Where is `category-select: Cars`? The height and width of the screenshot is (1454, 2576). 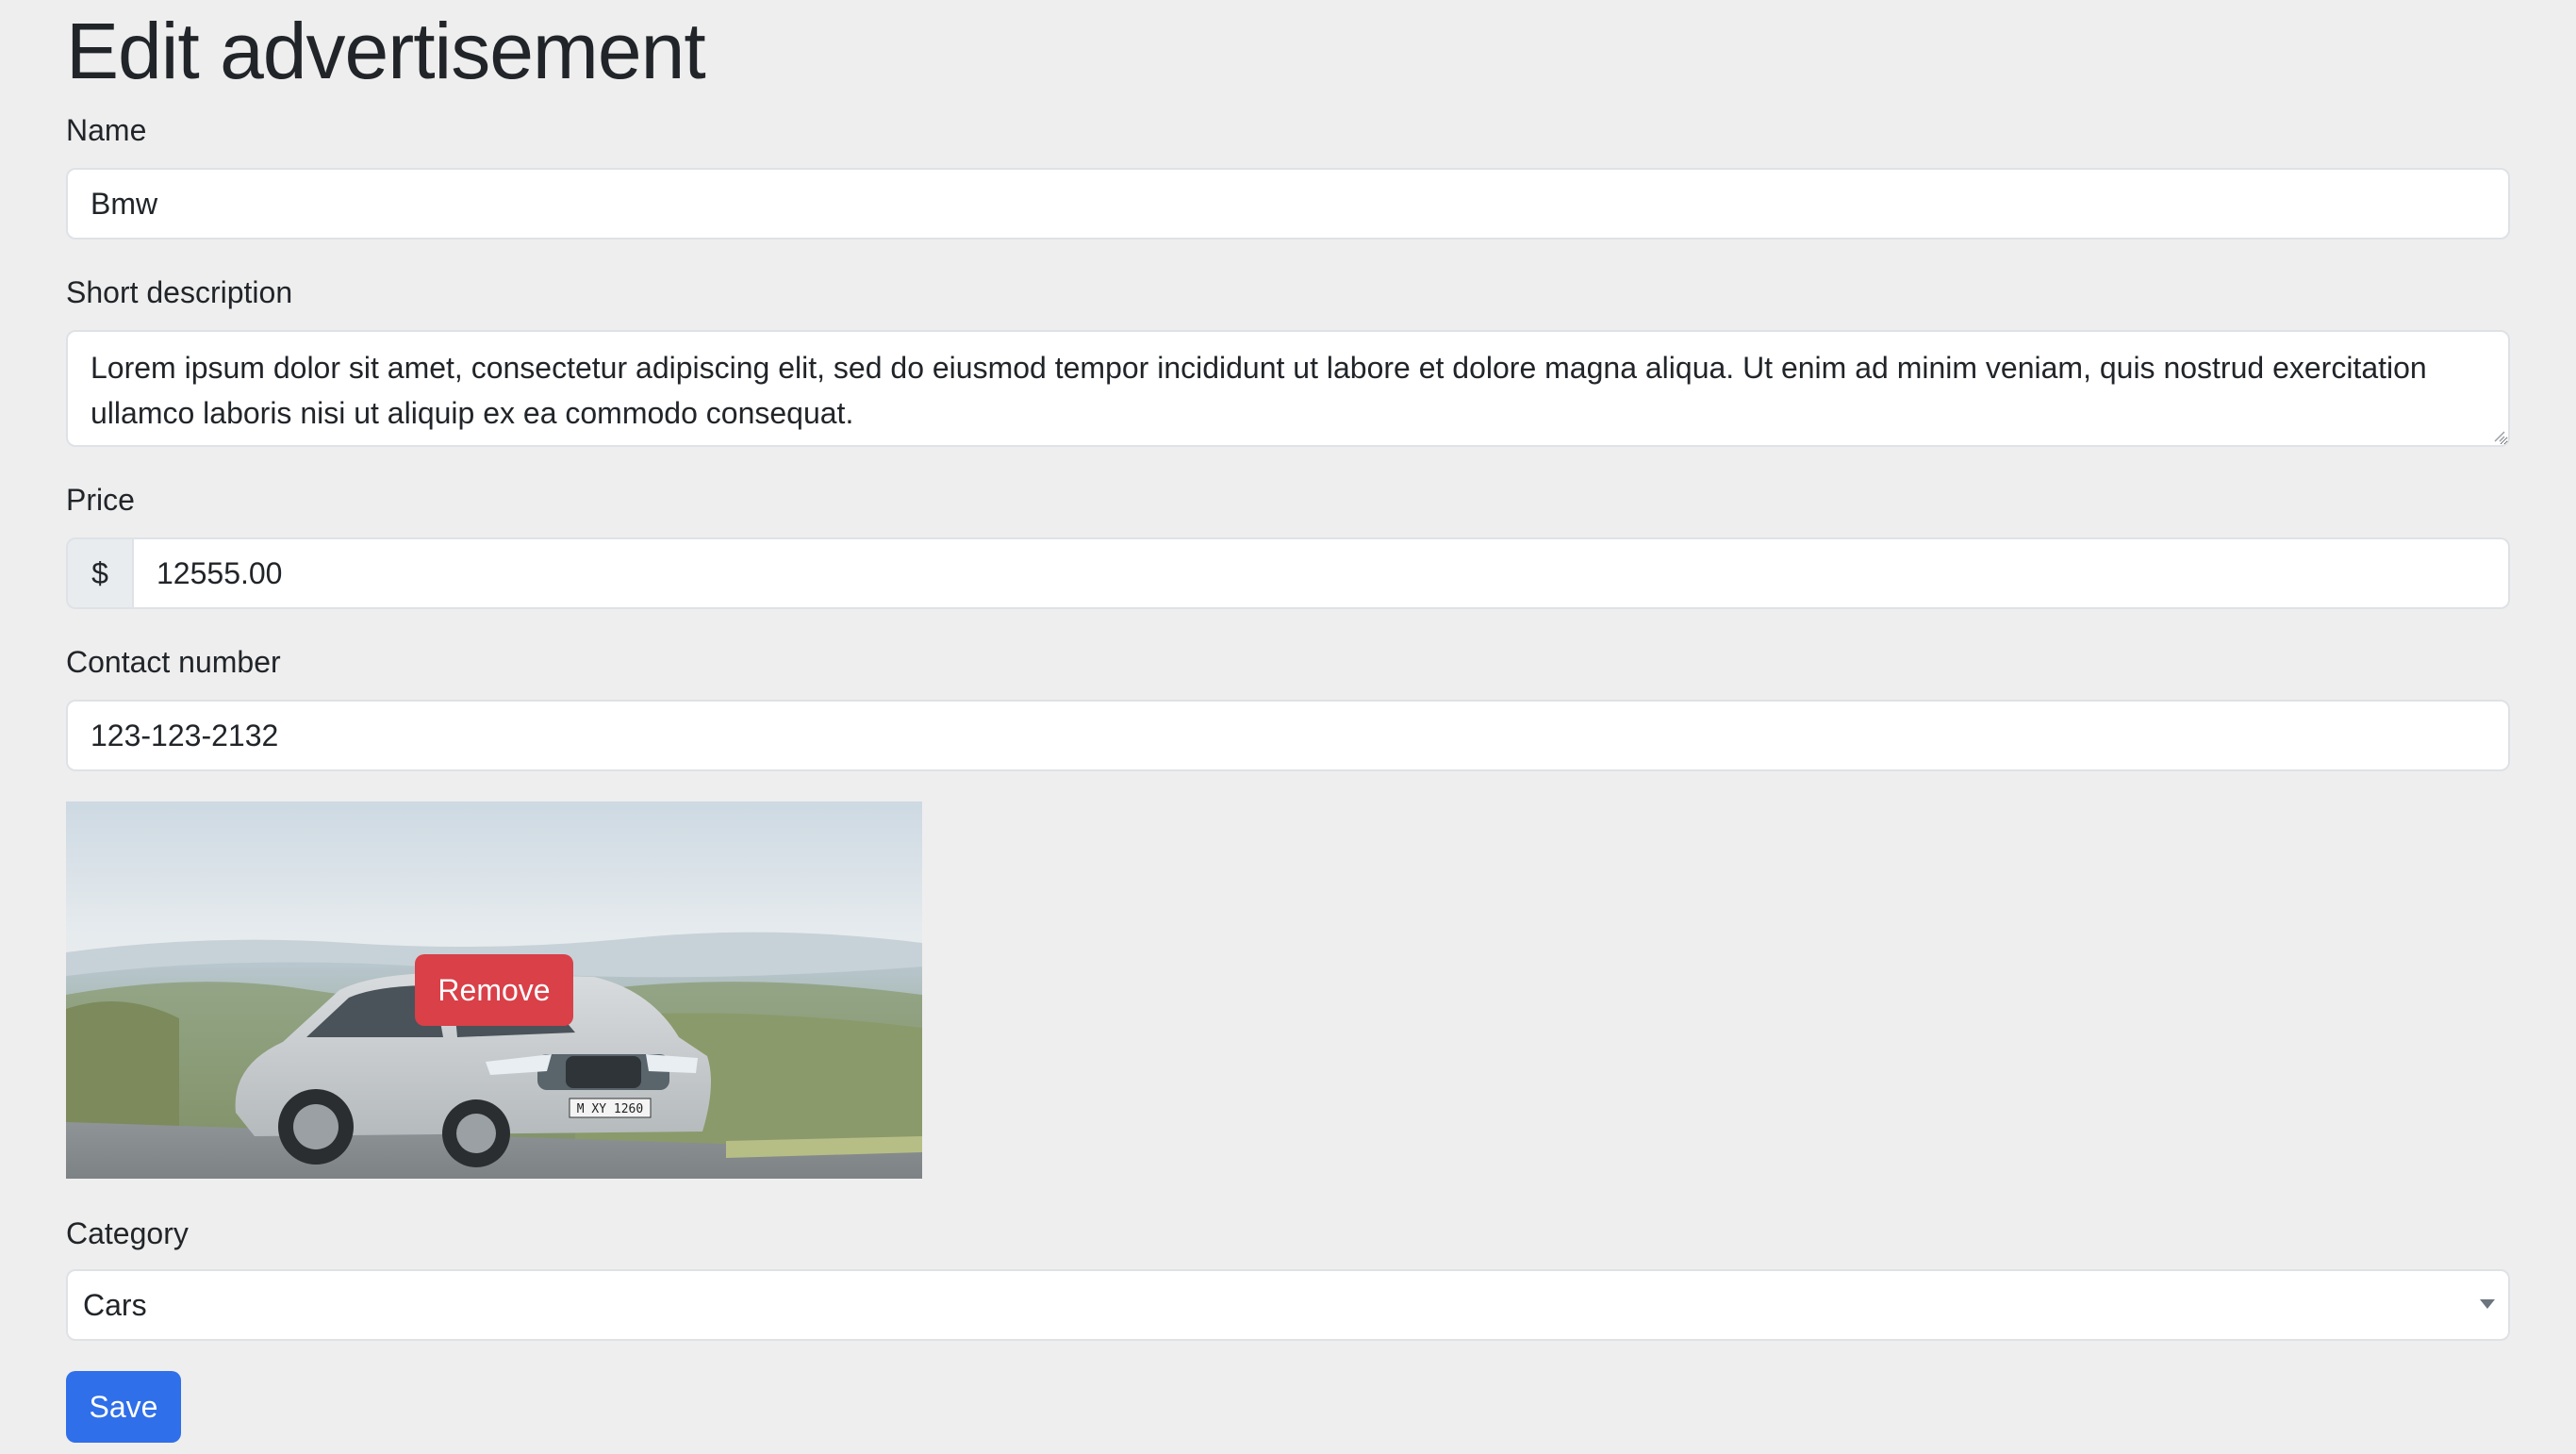
category-select: Cars is located at coordinates (1288, 1305).